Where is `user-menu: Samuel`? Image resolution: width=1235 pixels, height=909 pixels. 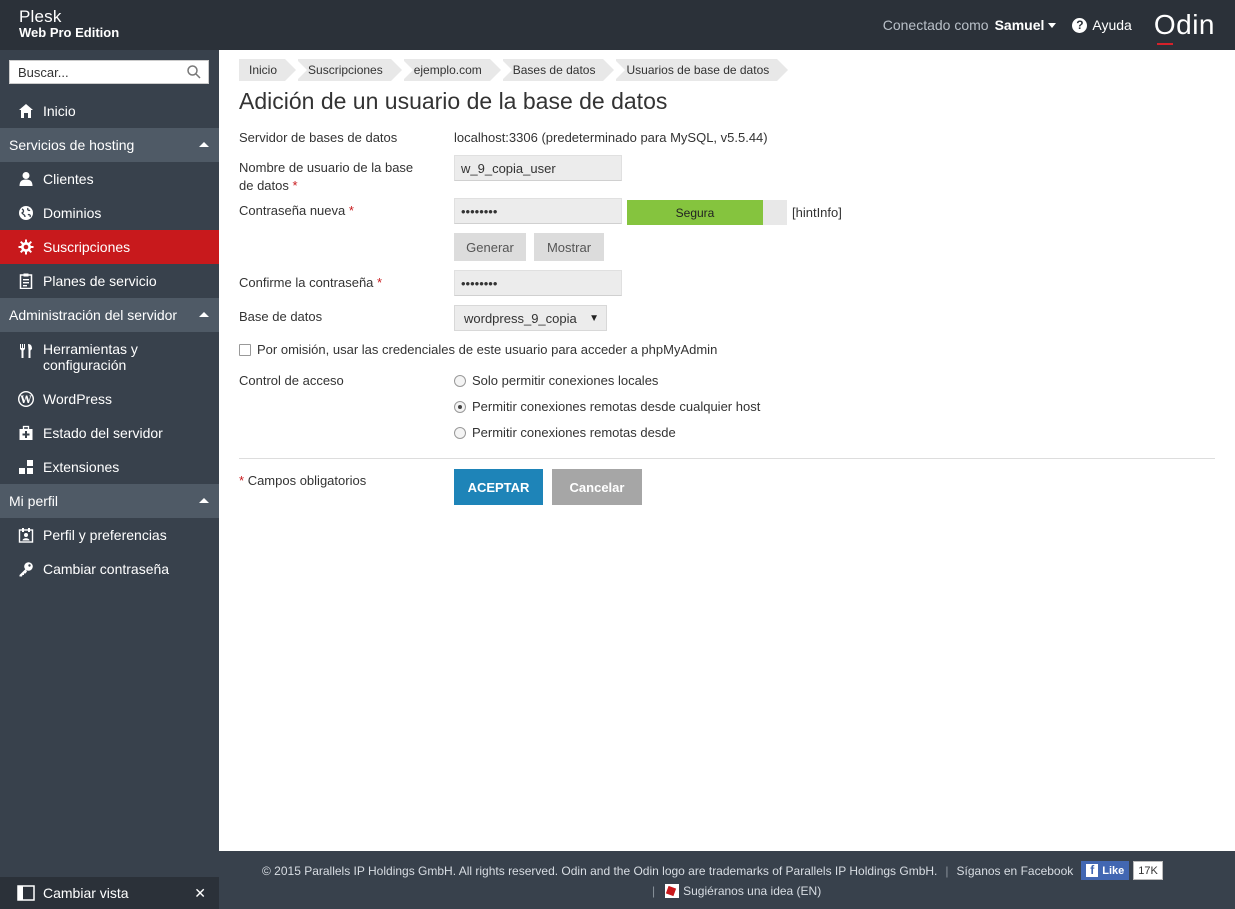 user-menu: Samuel is located at coordinates (1026, 25).